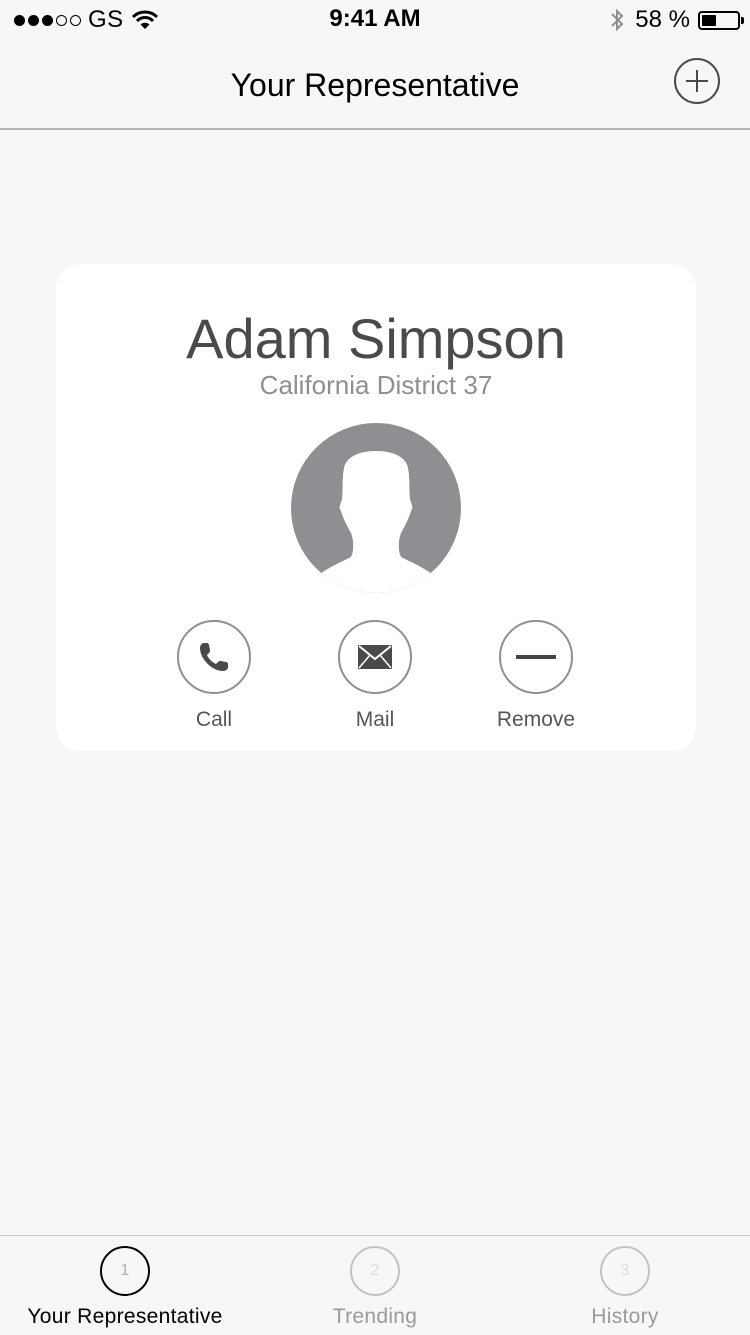  Describe the element at coordinates (376, 385) in the screenshot. I see `representative-district: California District 37` at that location.